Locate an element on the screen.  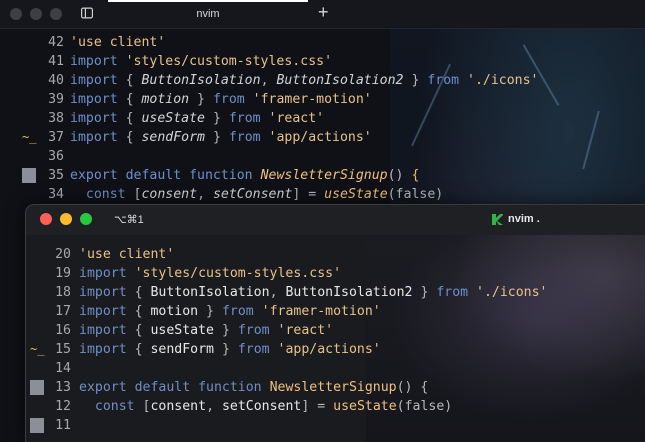
code-token: 'use client' is located at coordinates (127, 254).